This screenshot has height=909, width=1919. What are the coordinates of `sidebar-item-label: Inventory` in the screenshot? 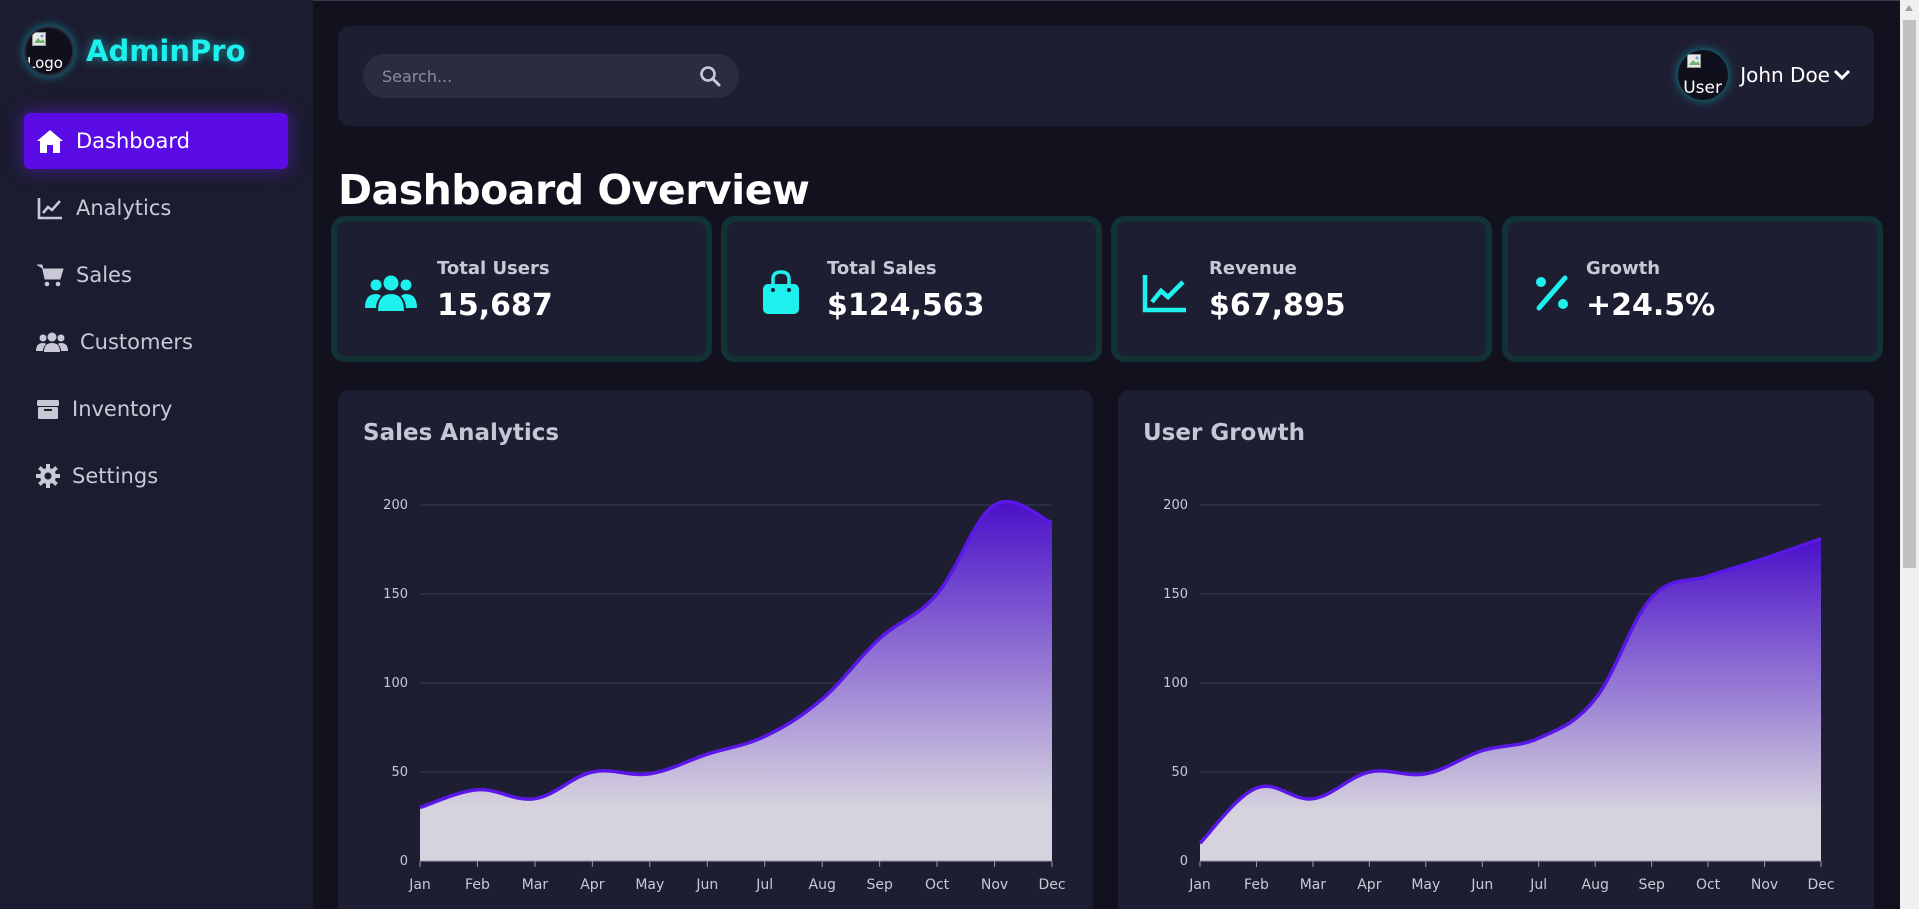 It's located at (122, 409).